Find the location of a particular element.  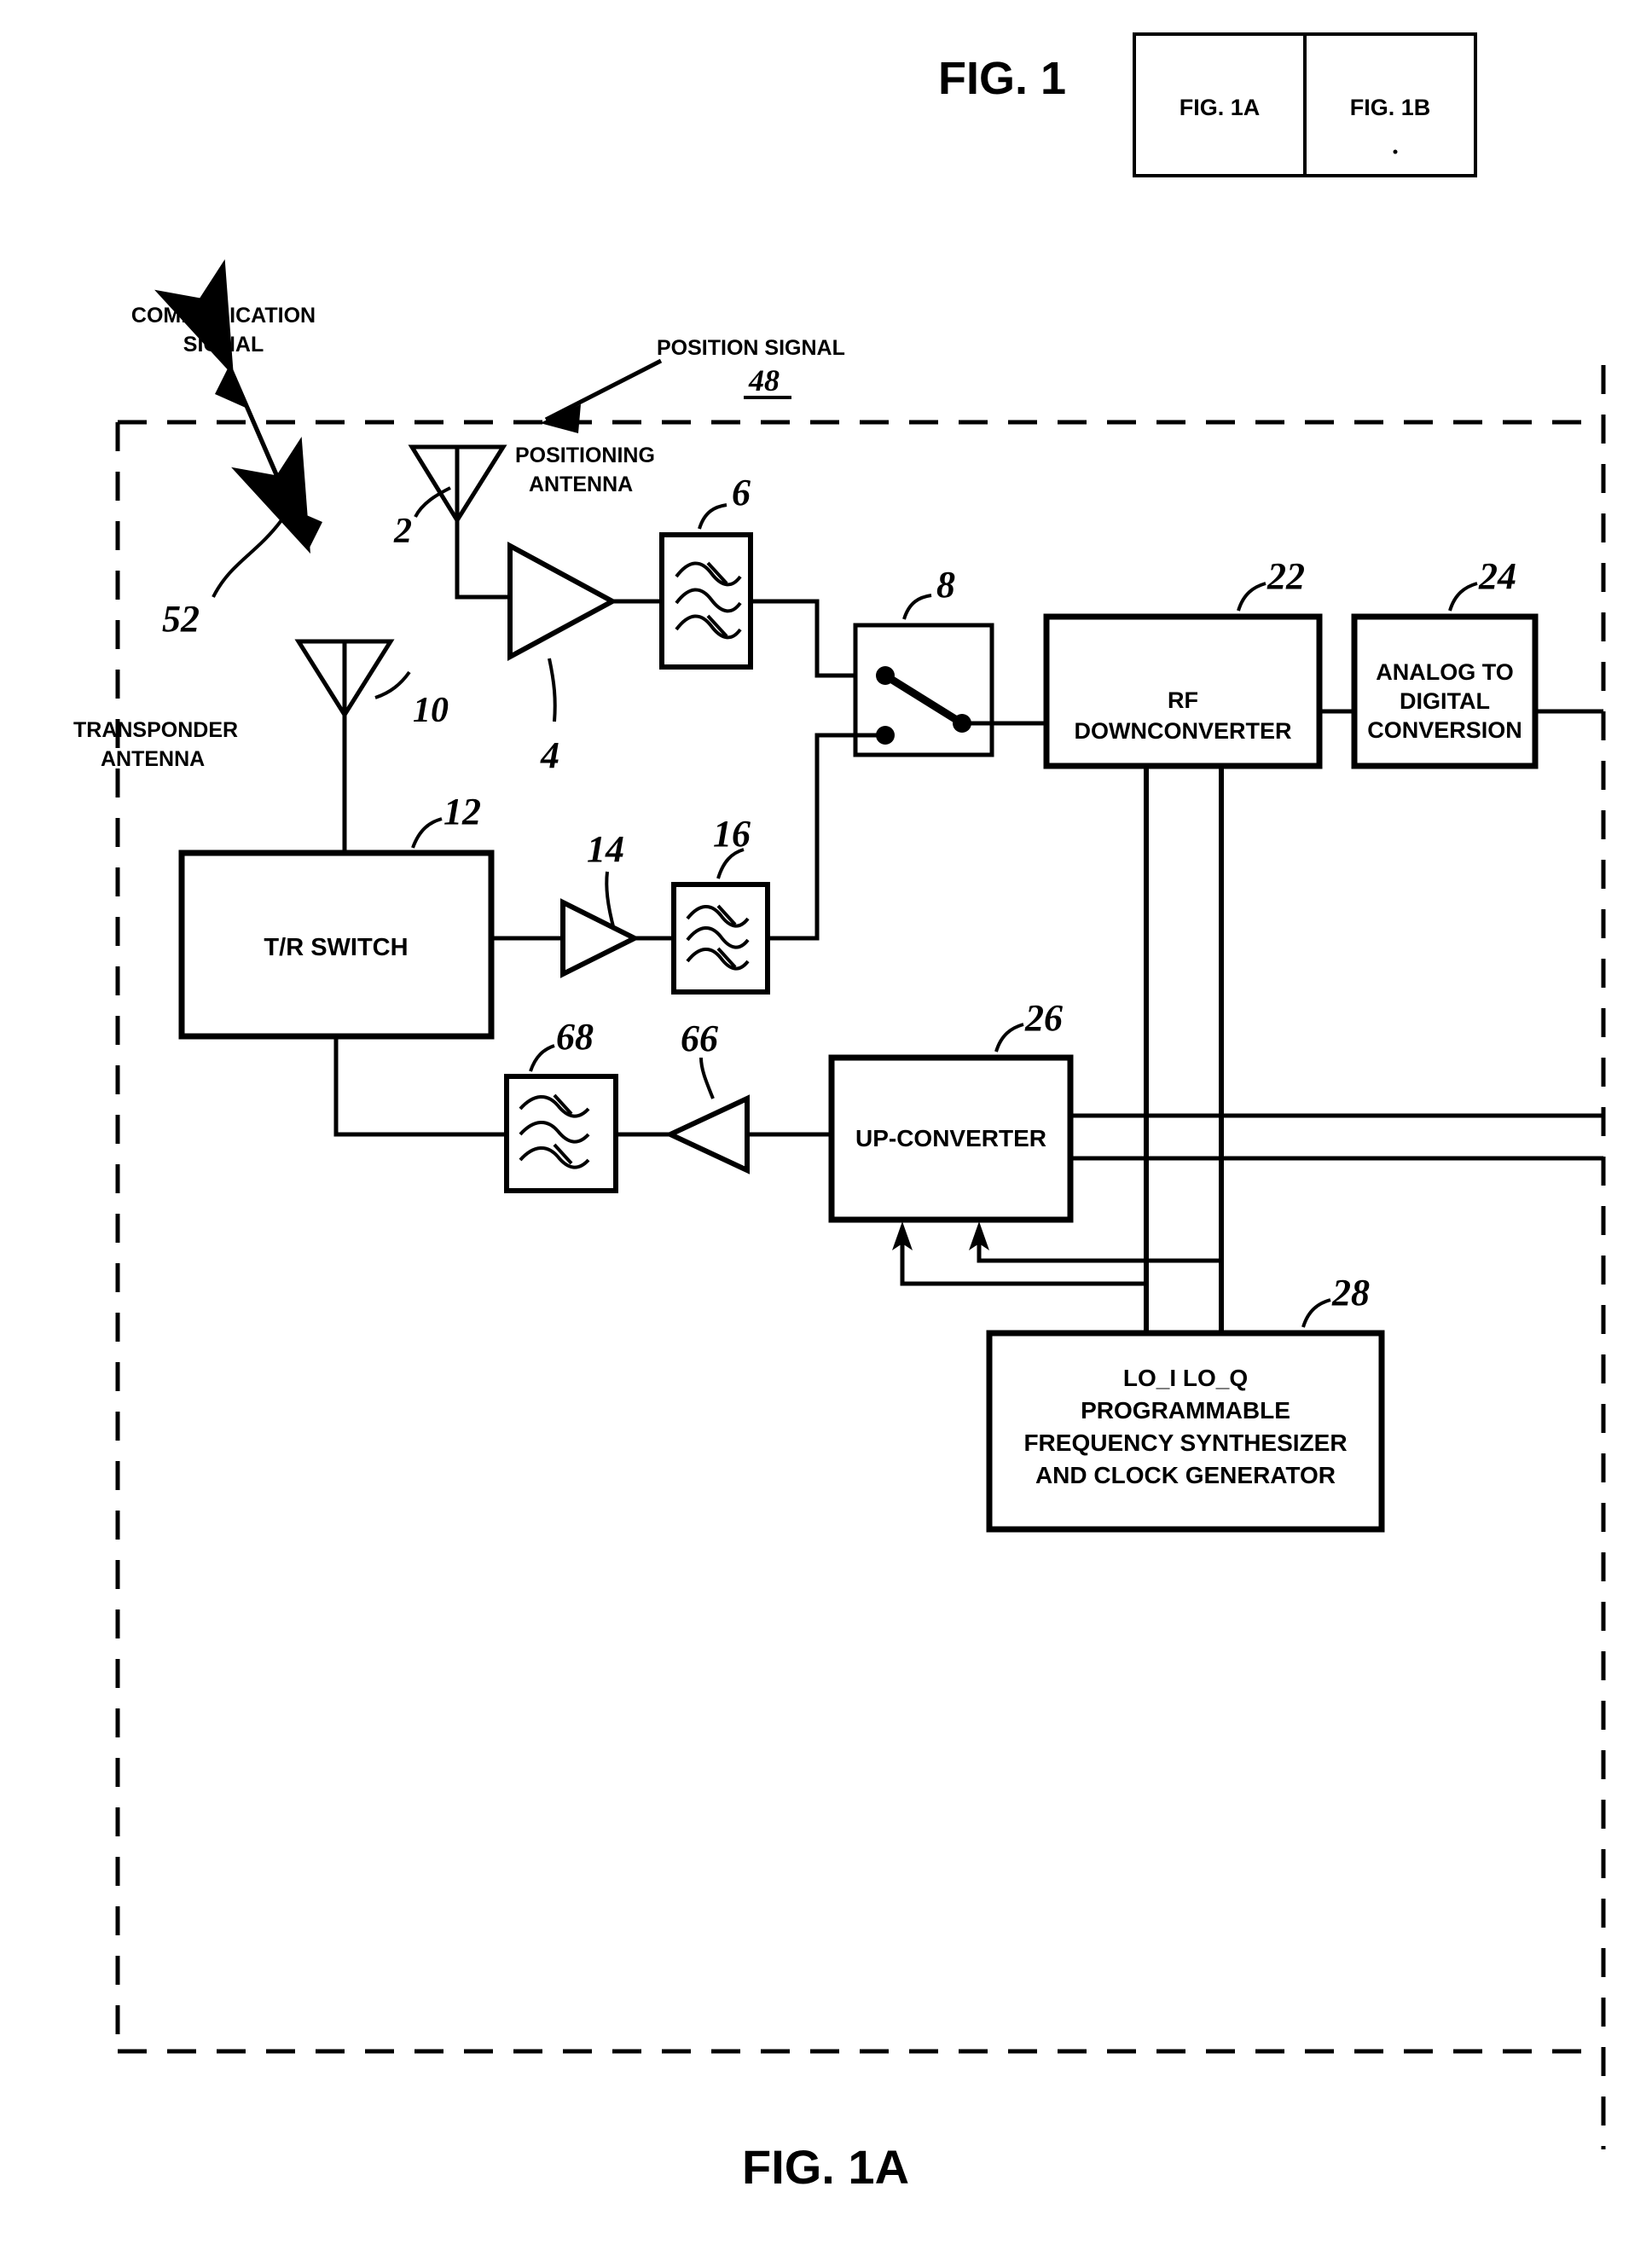

synthesizer-label-line4: AND CLOCK GENERATOR is located at coordinates (1185, 1475).